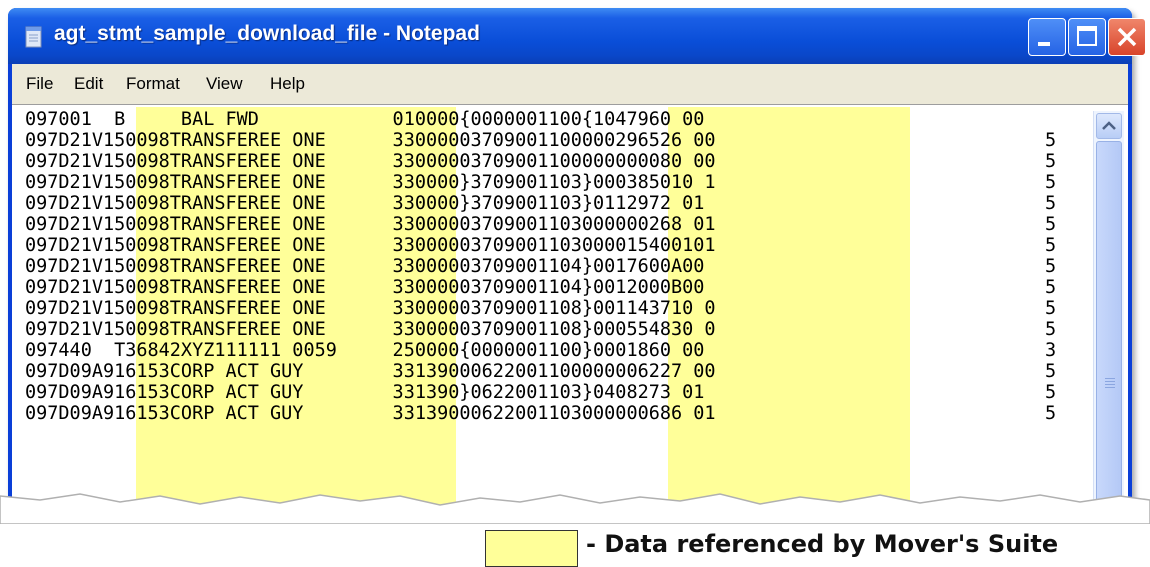  I want to click on menu-view: View, so click(224, 84).